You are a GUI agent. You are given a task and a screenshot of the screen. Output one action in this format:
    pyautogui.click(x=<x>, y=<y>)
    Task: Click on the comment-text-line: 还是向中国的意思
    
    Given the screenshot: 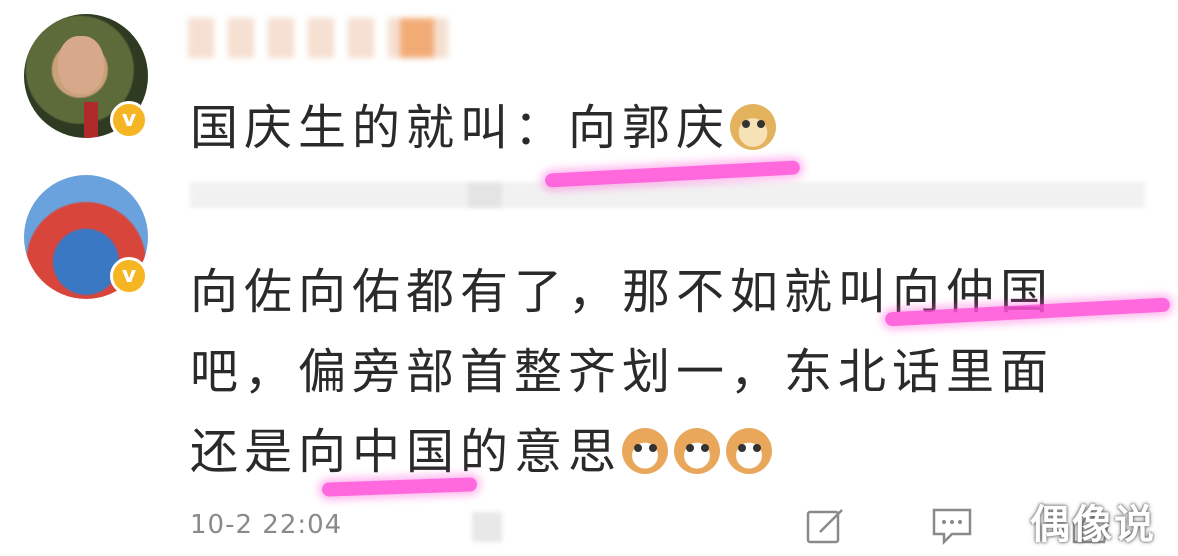 What is the action you would take?
    pyautogui.click(x=670, y=452)
    